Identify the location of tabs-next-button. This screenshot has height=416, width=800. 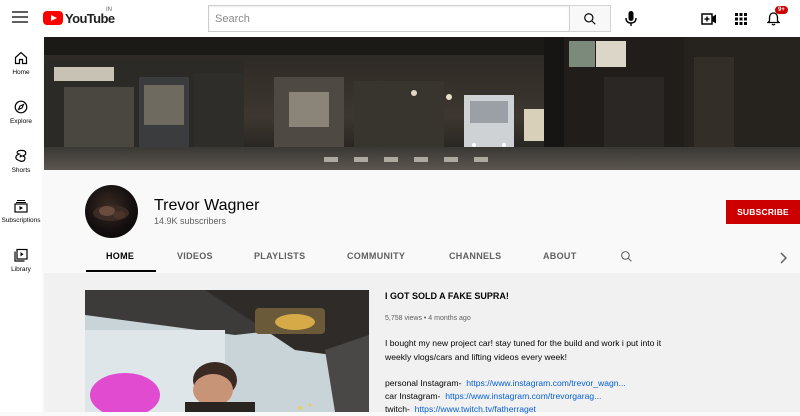
(783, 260).